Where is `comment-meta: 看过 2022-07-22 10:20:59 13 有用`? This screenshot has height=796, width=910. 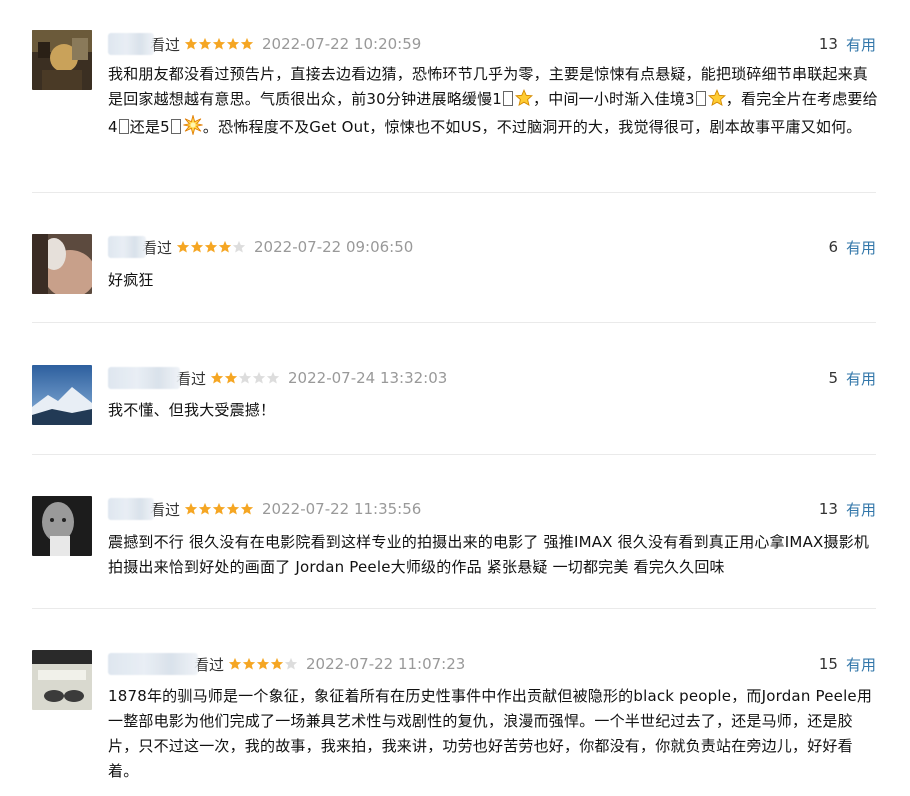 comment-meta: 看过 2022-07-22 10:20:59 13 有用 is located at coordinates (492, 44).